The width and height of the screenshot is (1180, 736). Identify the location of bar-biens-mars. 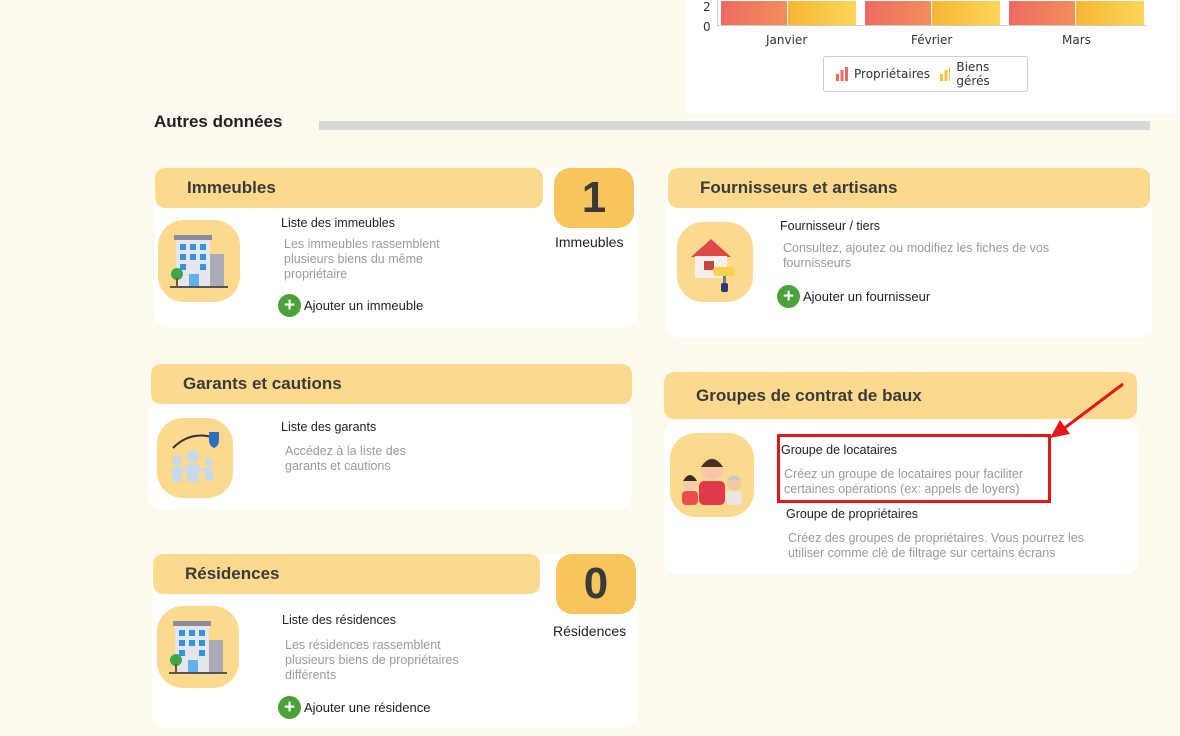
(1110, 13).